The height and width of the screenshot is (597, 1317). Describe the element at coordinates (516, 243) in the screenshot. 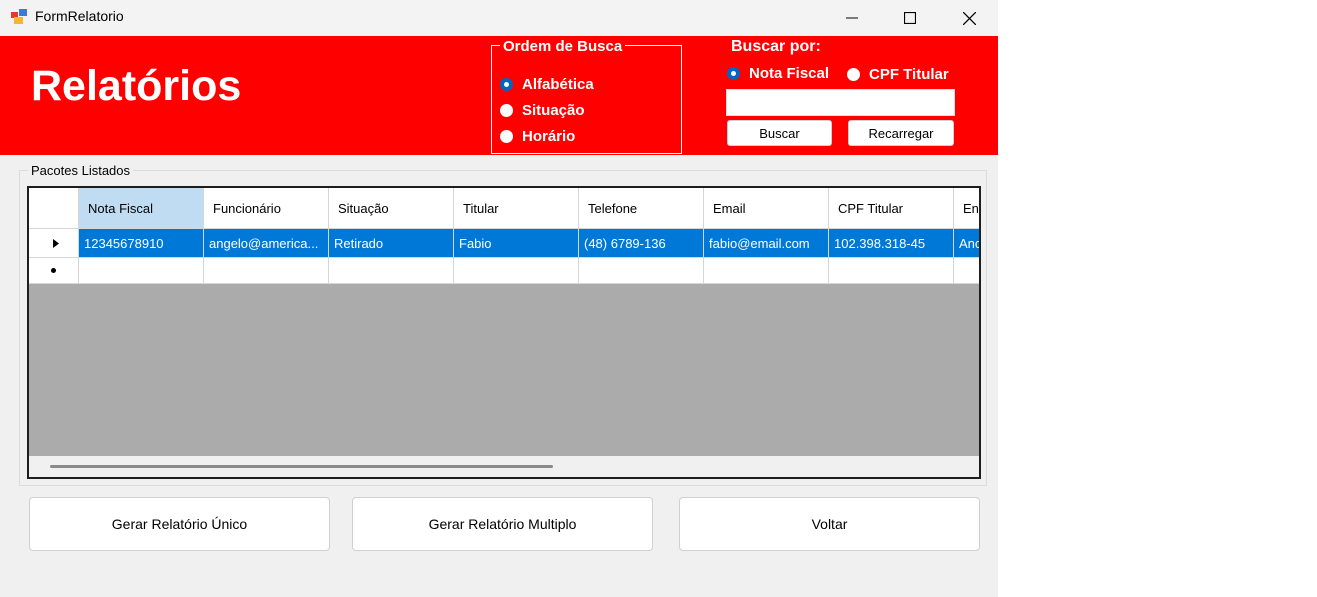

I see `table-cell: Fabio` at that location.